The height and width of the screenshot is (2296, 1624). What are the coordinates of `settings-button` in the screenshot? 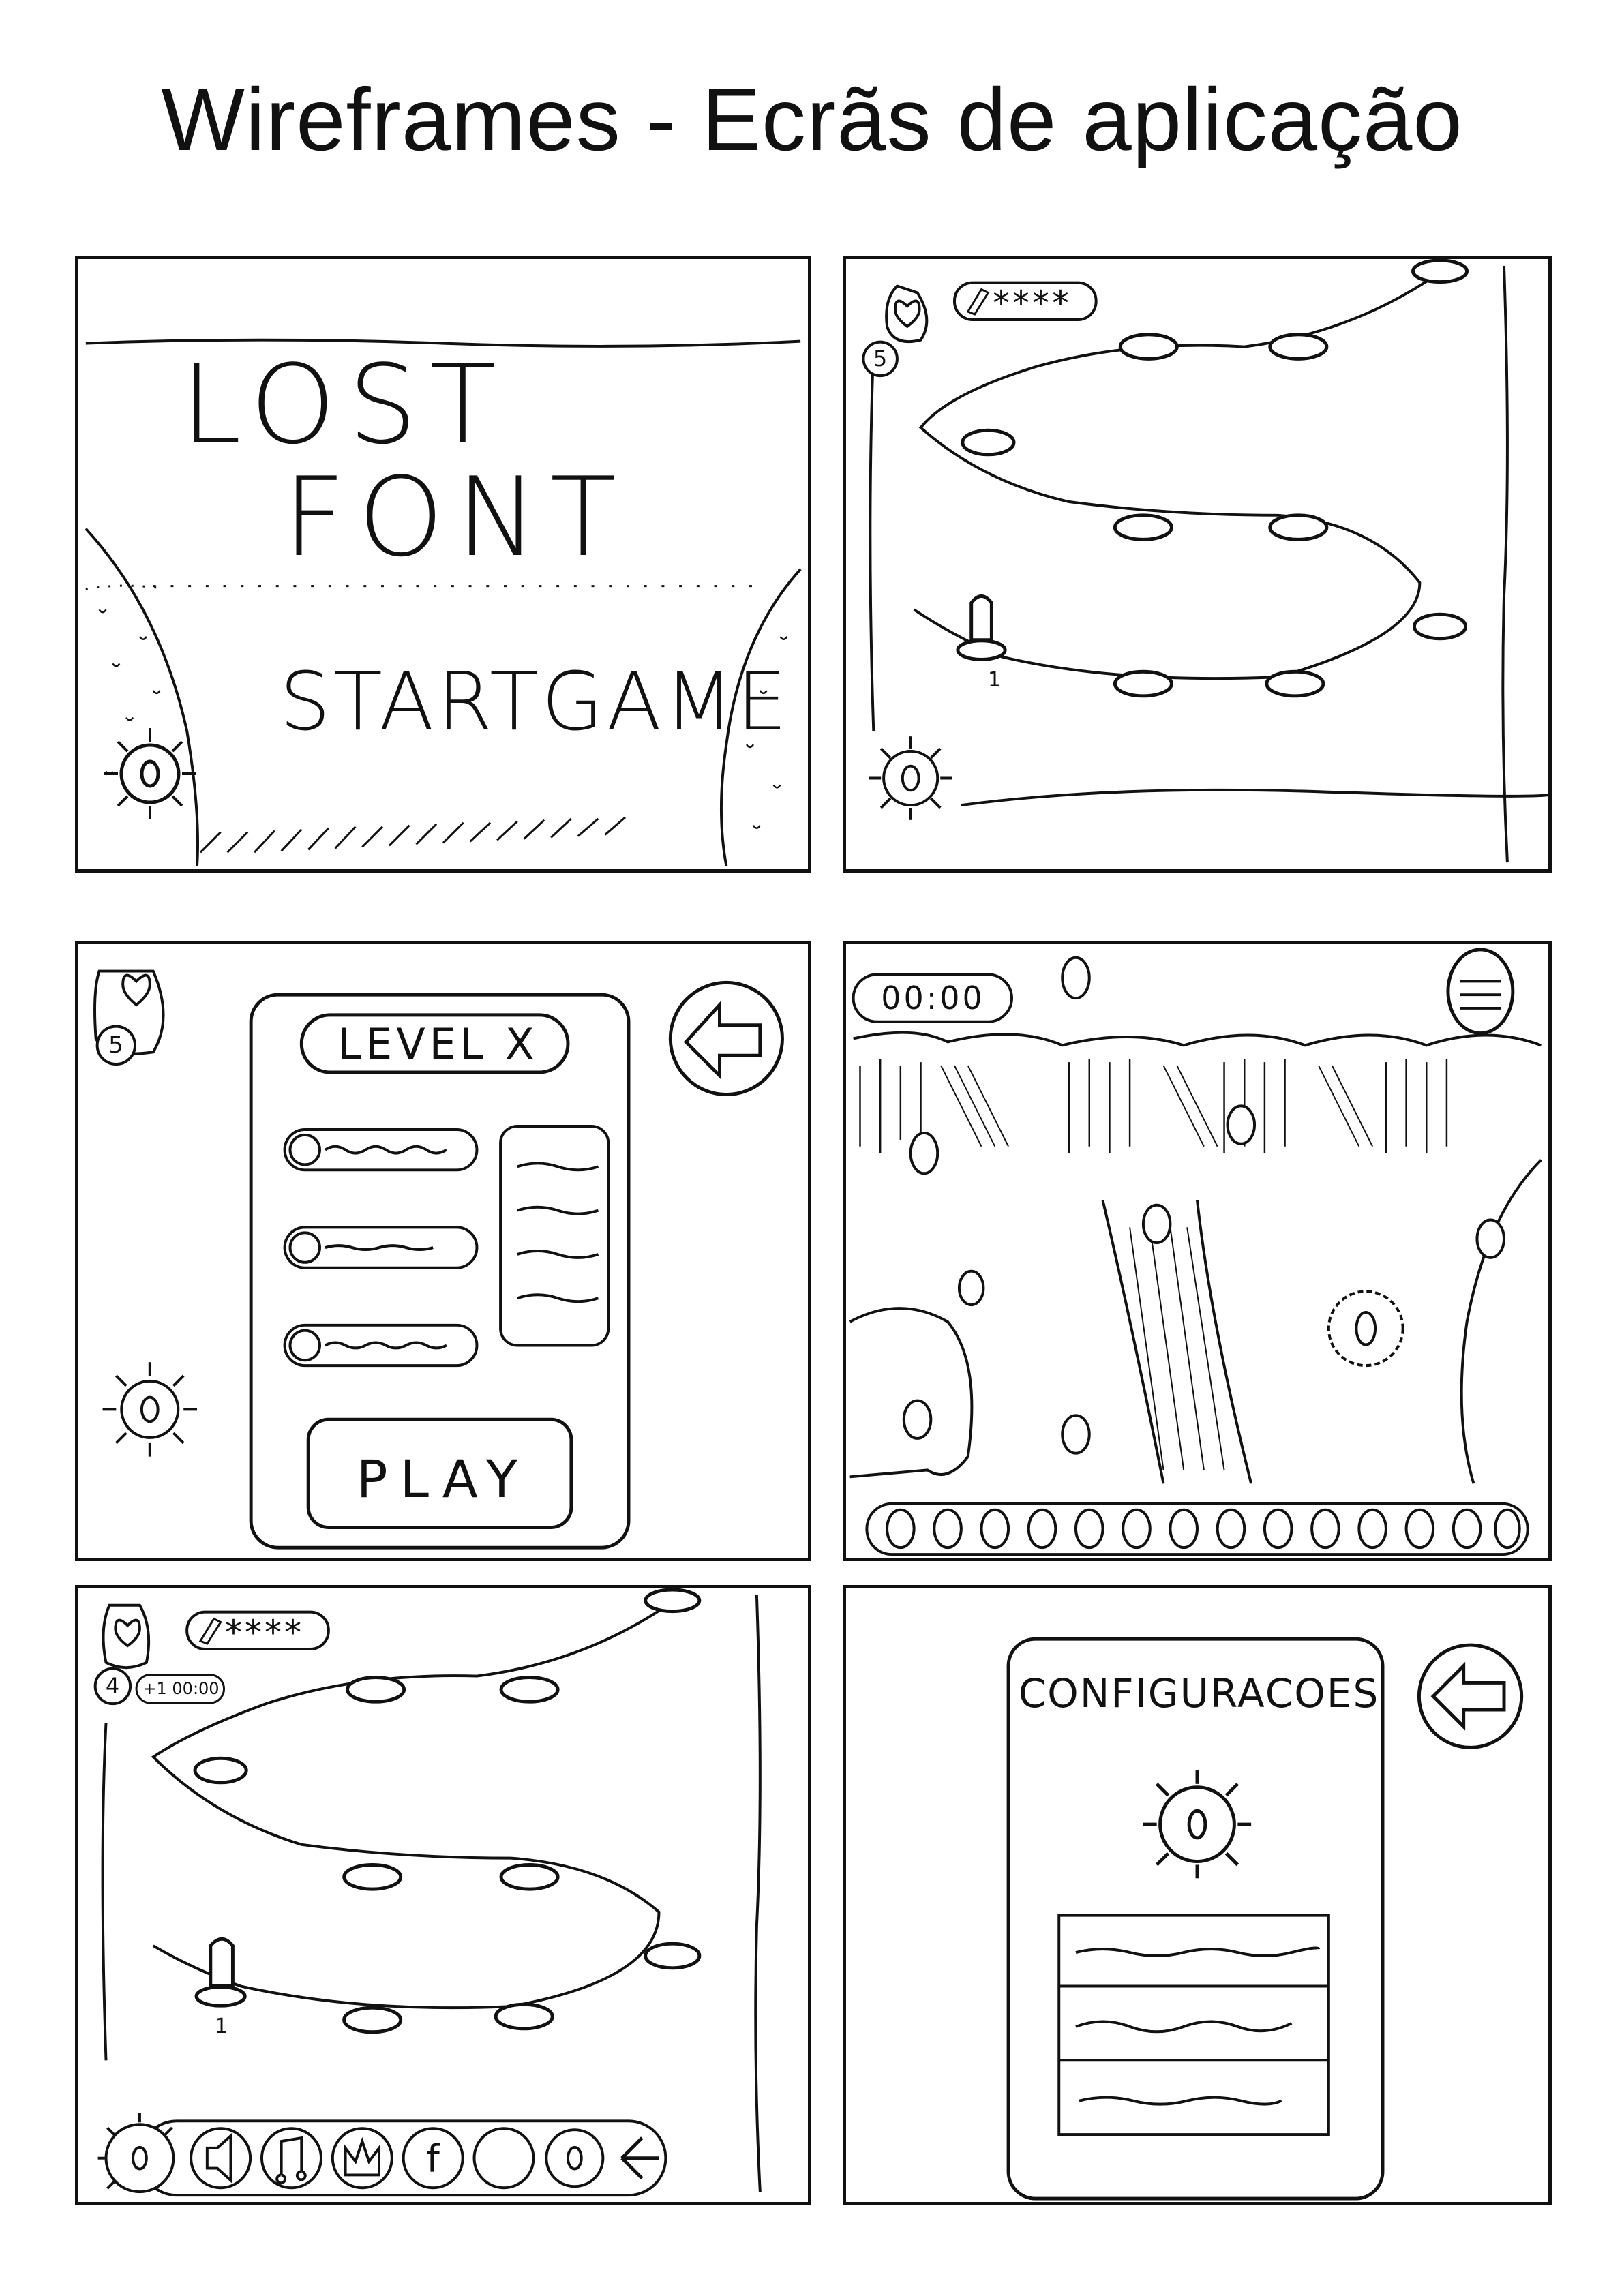 It's located at (579, 2164).